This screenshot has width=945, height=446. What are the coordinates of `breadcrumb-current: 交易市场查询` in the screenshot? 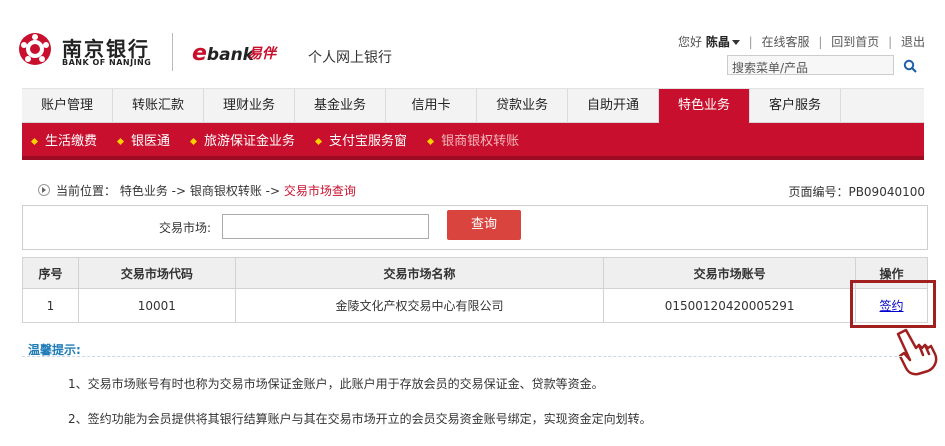 It's located at (319, 191).